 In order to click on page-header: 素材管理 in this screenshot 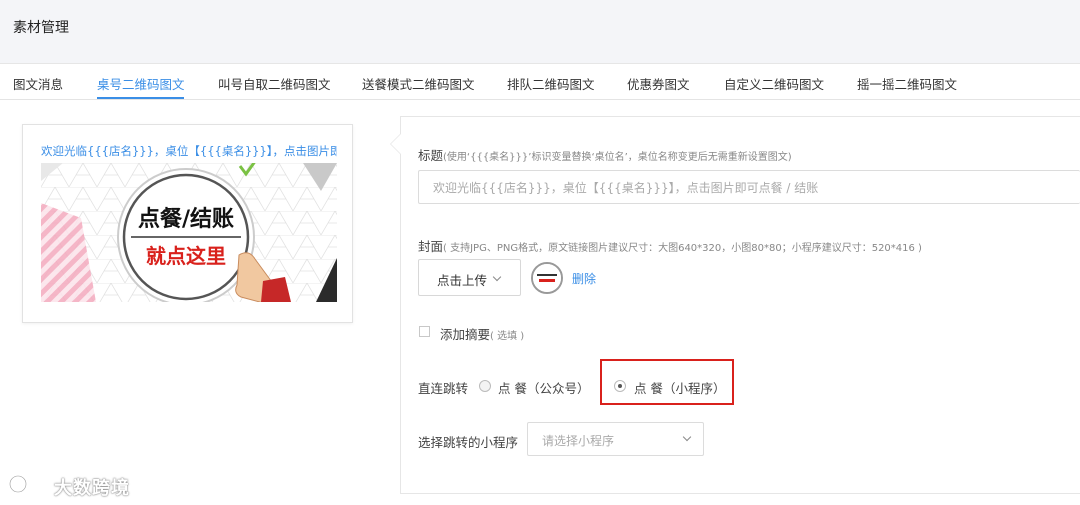, I will do `click(540, 32)`.